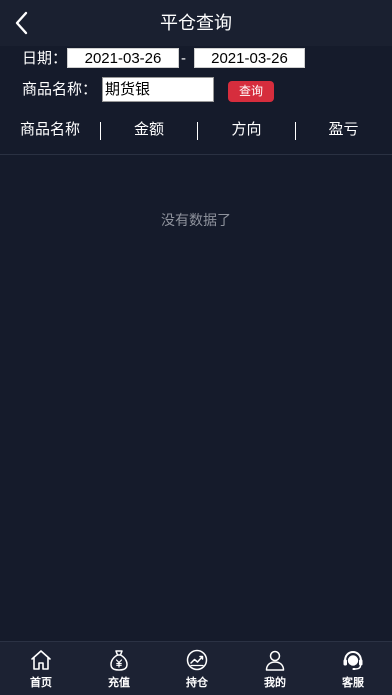 This screenshot has width=392, height=695. What do you see at coordinates (249, 58) in the screenshot?
I see `end-date-field: 2021-03-26` at bounding box center [249, 58].